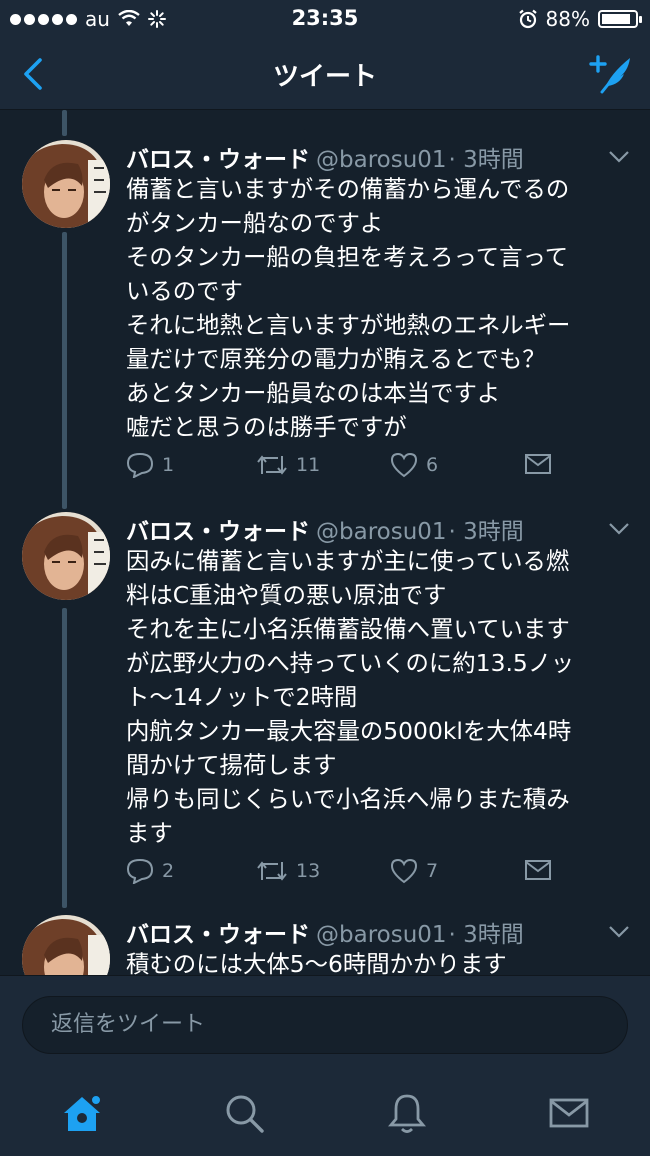 The image size is (650, 1156). I want to click on tweet-text-line: 料はC重油や質の悪い原油です, so click(286, 595).